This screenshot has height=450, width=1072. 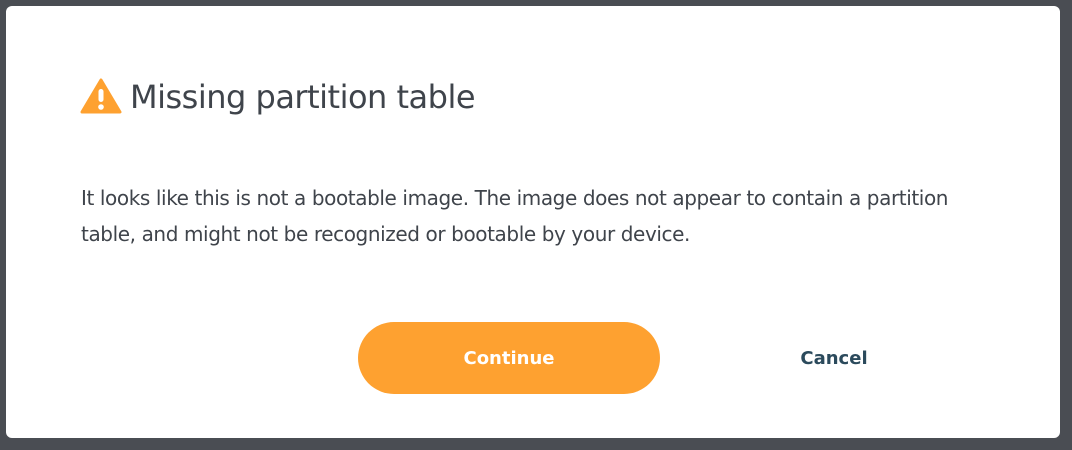 I want to click on cancel-button: Cancel, so click(x=834, y=358).